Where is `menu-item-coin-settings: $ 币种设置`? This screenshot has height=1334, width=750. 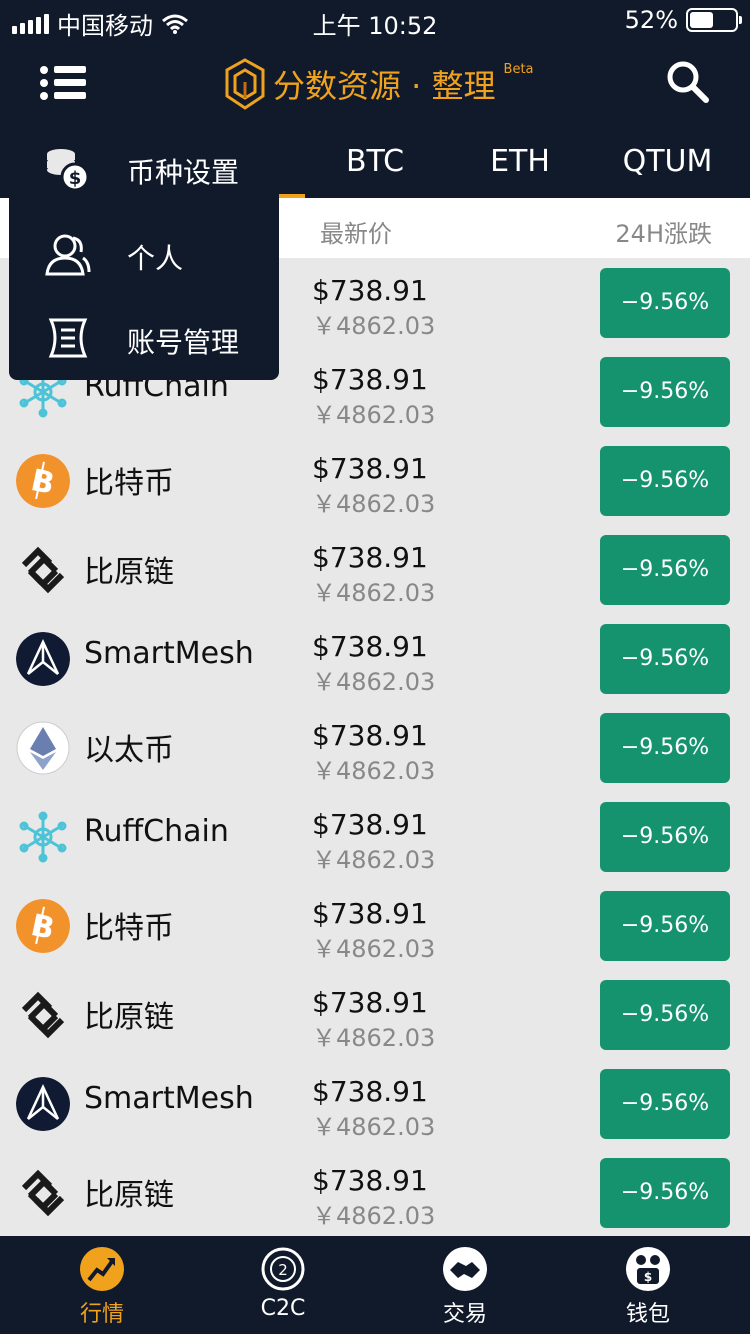
menu-item-coin-settings: $ 币种设置 is located at coordinates (144, 167).